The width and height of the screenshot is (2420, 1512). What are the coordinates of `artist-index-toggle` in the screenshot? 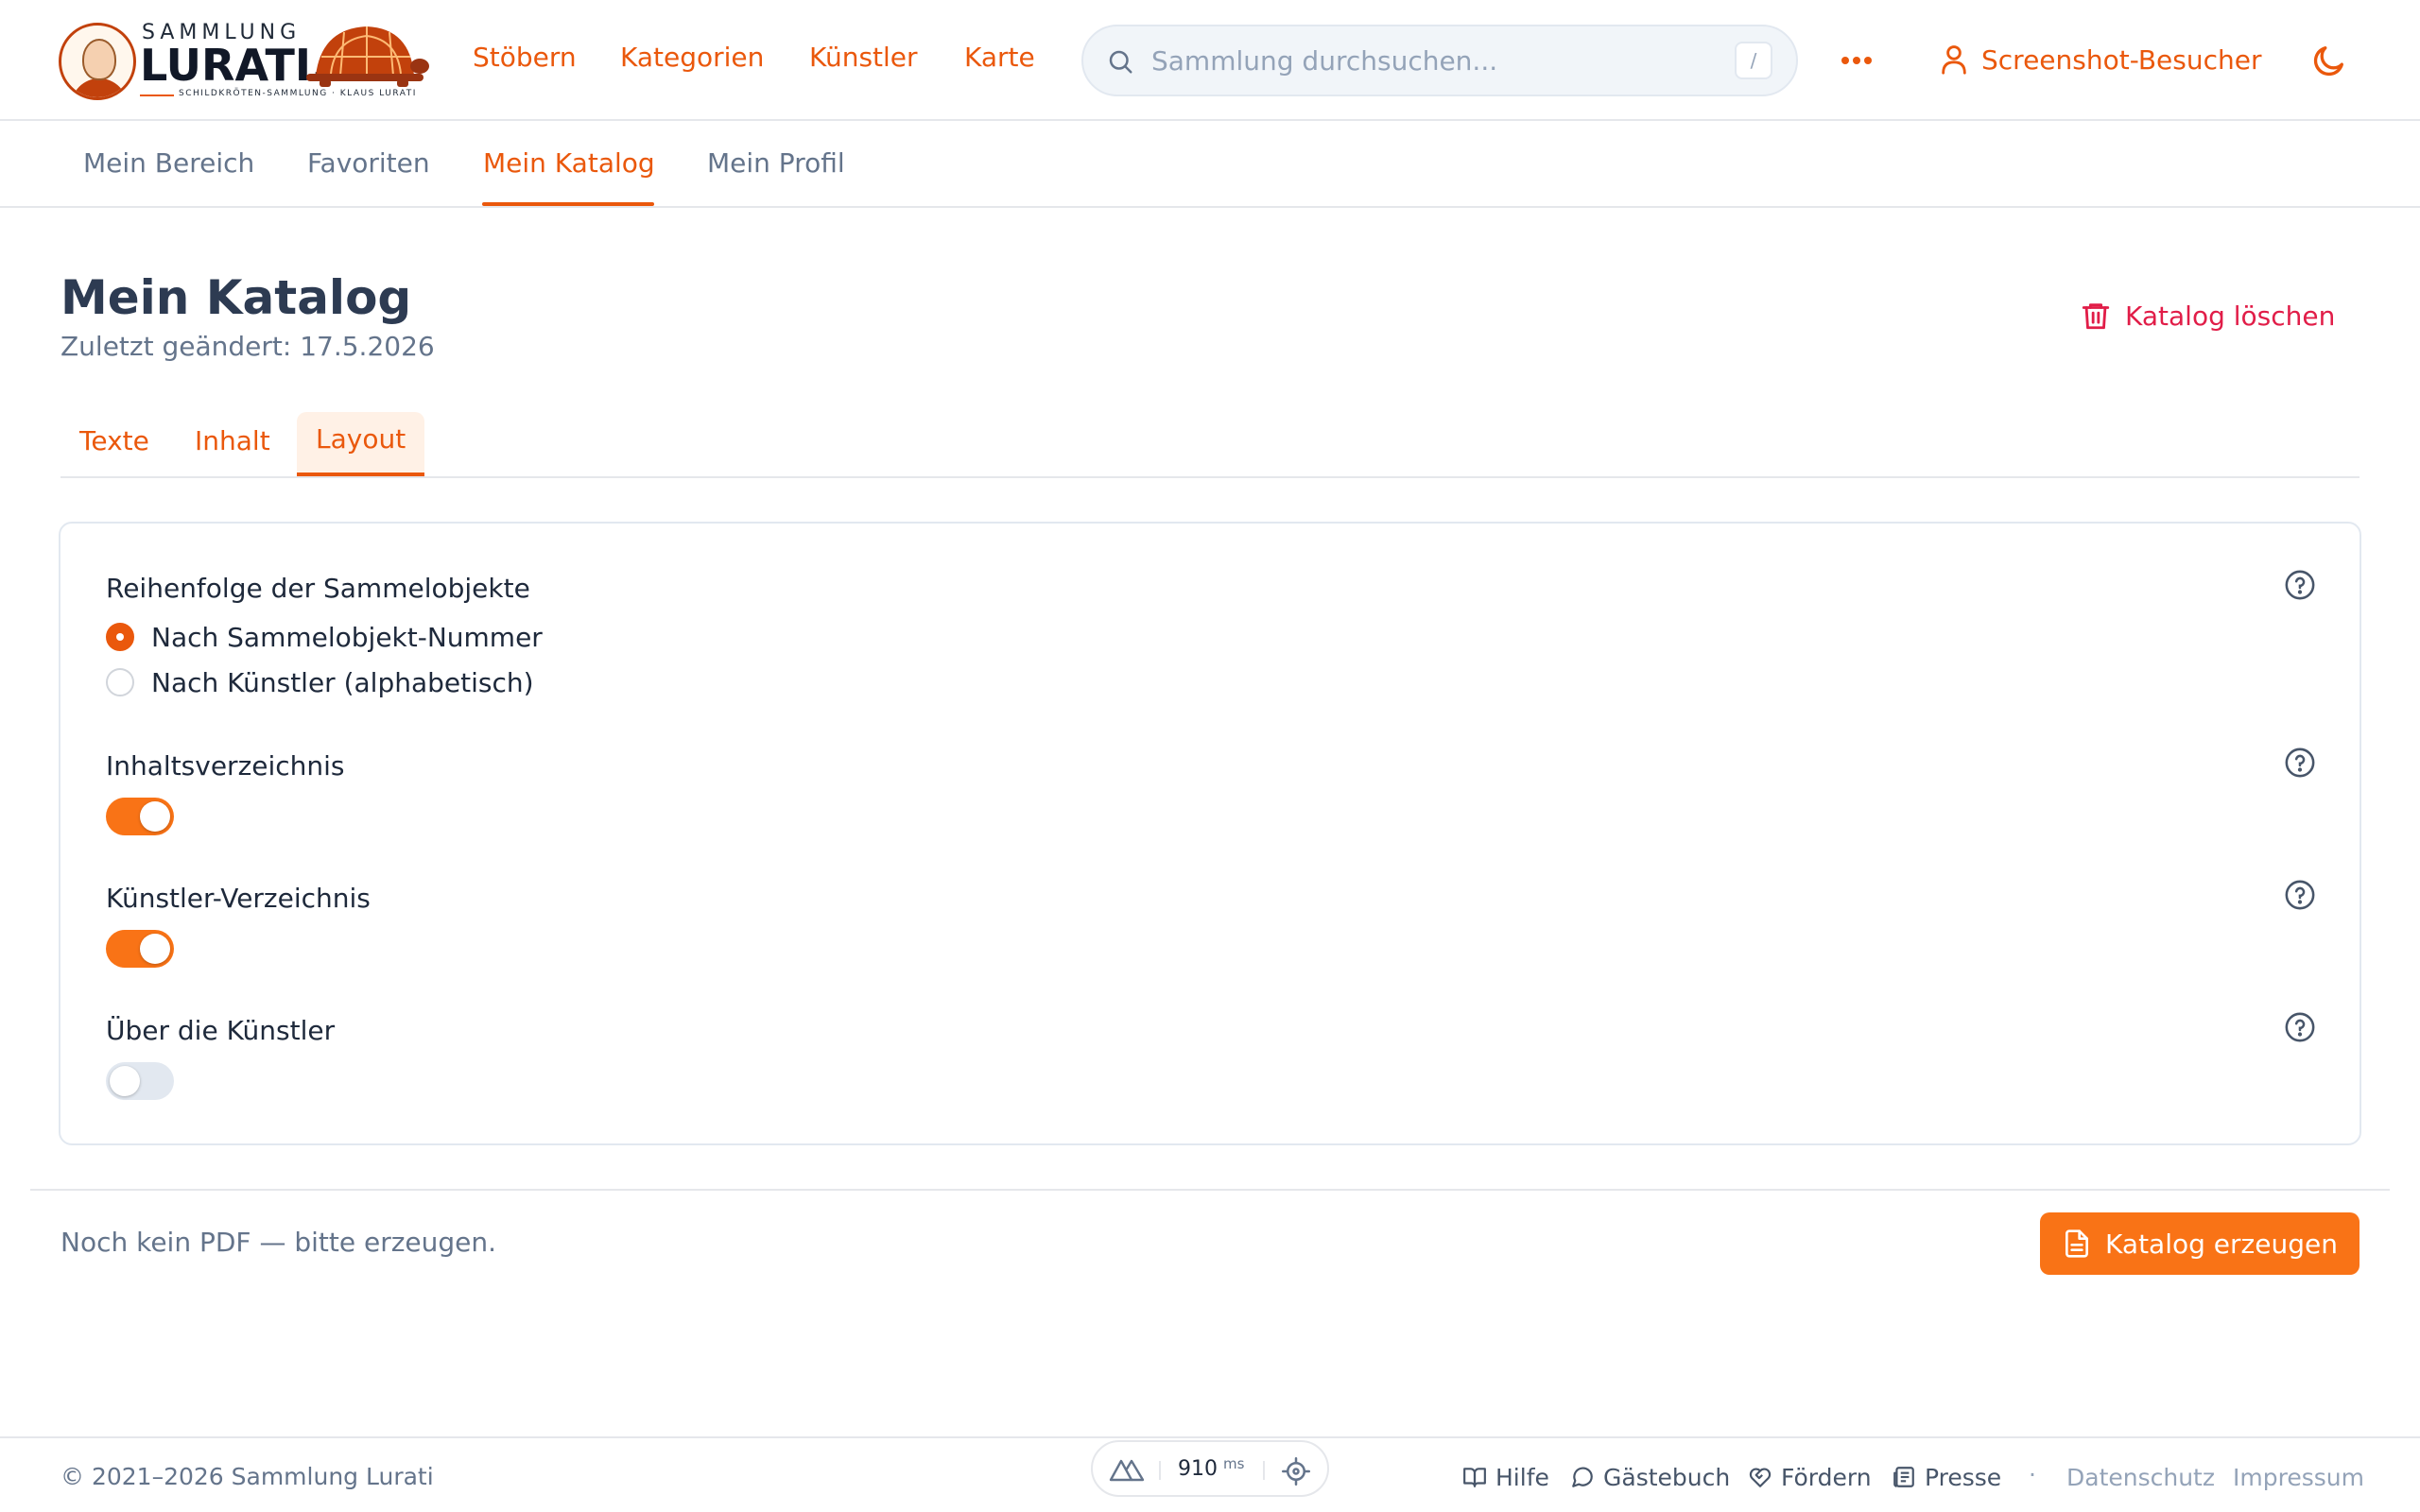 It's located at (140, 949).